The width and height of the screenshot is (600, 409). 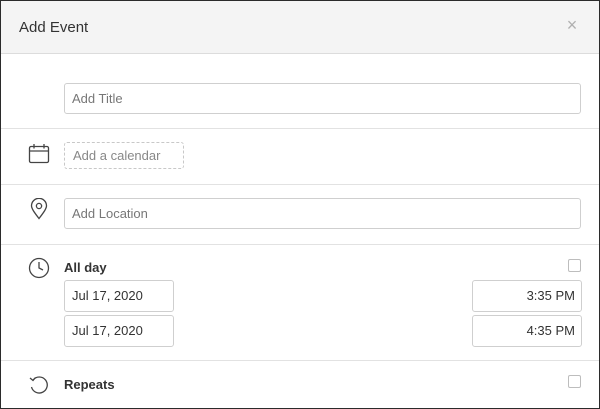 What do you see at coordinates (119, 296) in the screenshot?
I see `start-date-field: Jul 17, 2020` at bounding box center [119, 296].